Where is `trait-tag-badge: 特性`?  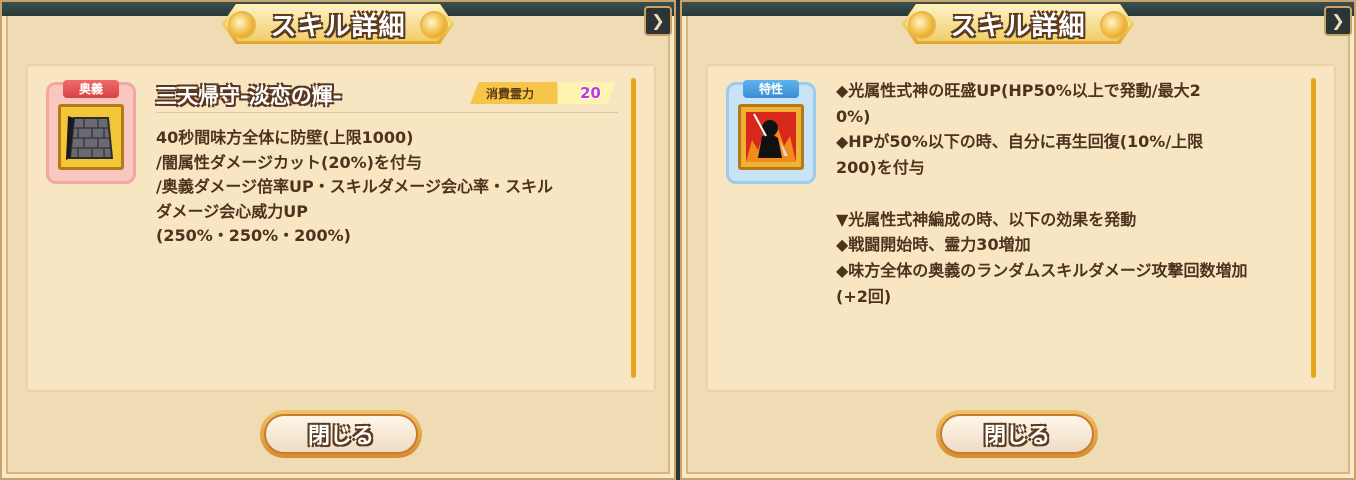
trait-tag-badge: 特性 is located at coordinates (771, 89).